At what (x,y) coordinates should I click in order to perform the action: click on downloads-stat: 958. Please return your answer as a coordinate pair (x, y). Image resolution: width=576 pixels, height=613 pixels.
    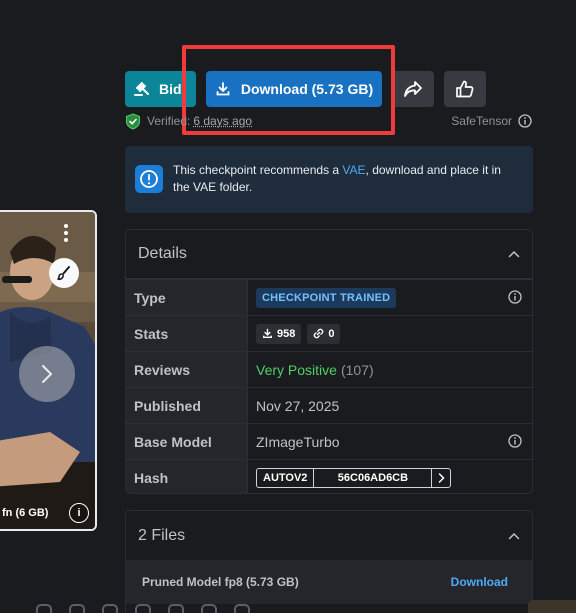
    Looking at the image, I should click on (278, 334).